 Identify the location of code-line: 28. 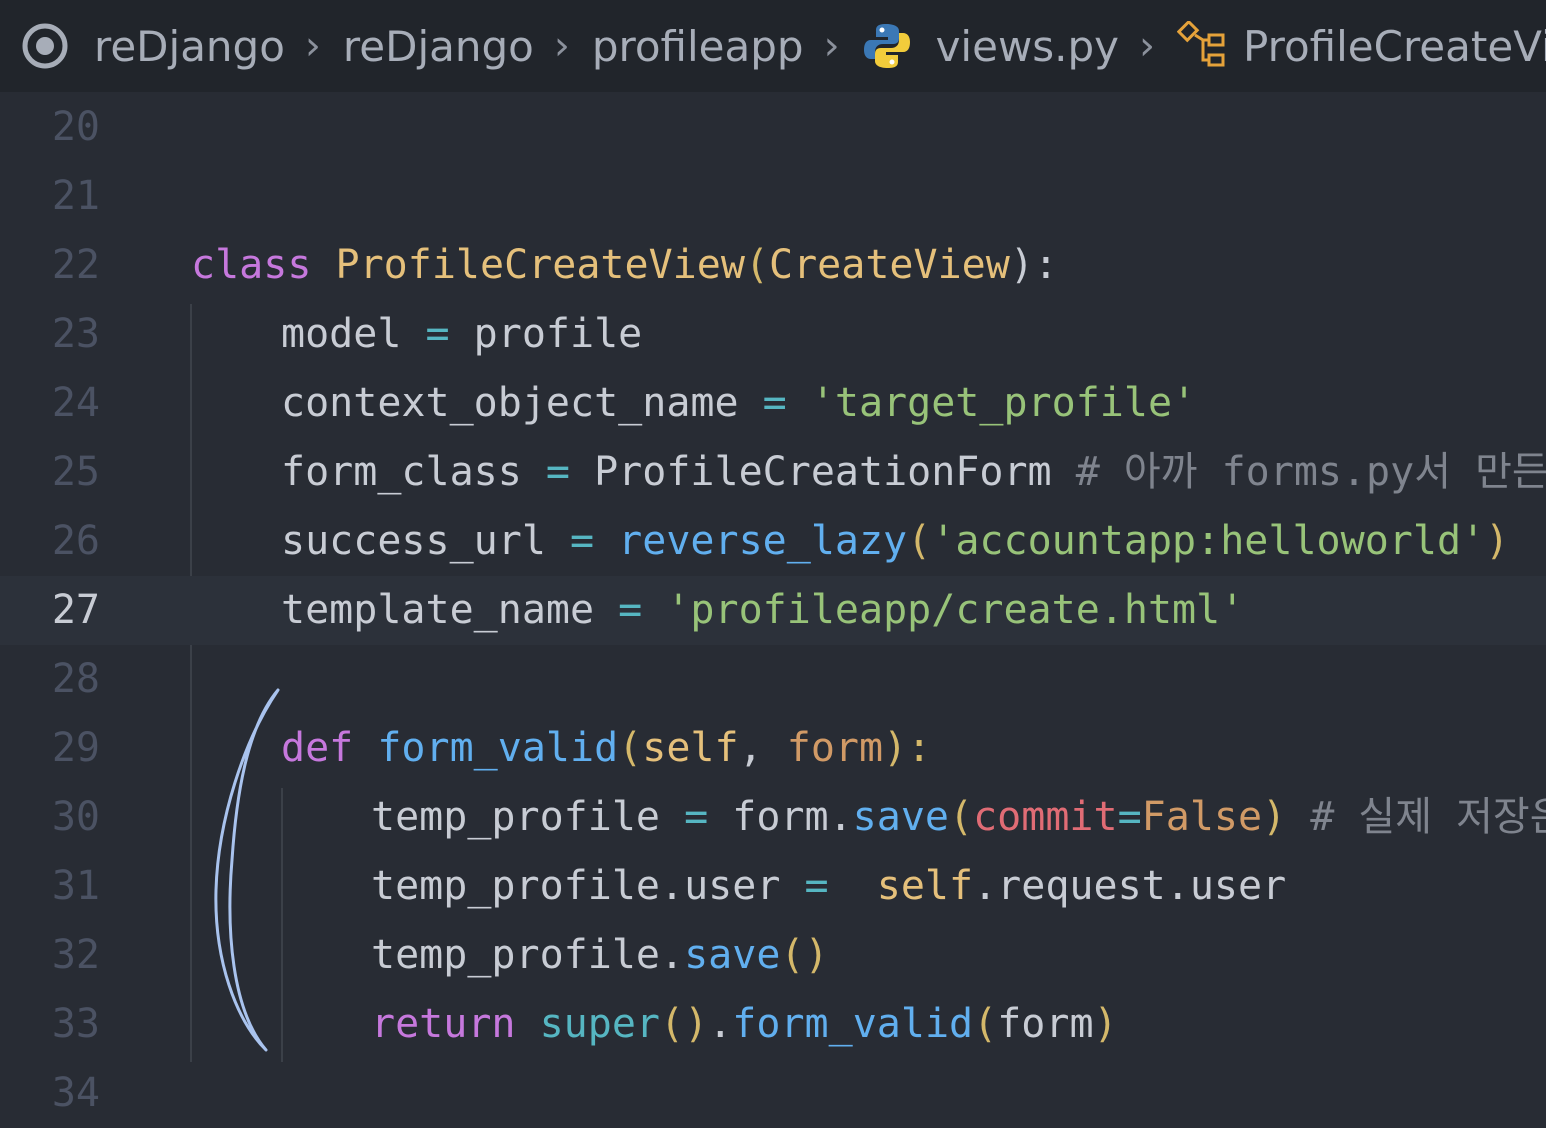
(773, 679).